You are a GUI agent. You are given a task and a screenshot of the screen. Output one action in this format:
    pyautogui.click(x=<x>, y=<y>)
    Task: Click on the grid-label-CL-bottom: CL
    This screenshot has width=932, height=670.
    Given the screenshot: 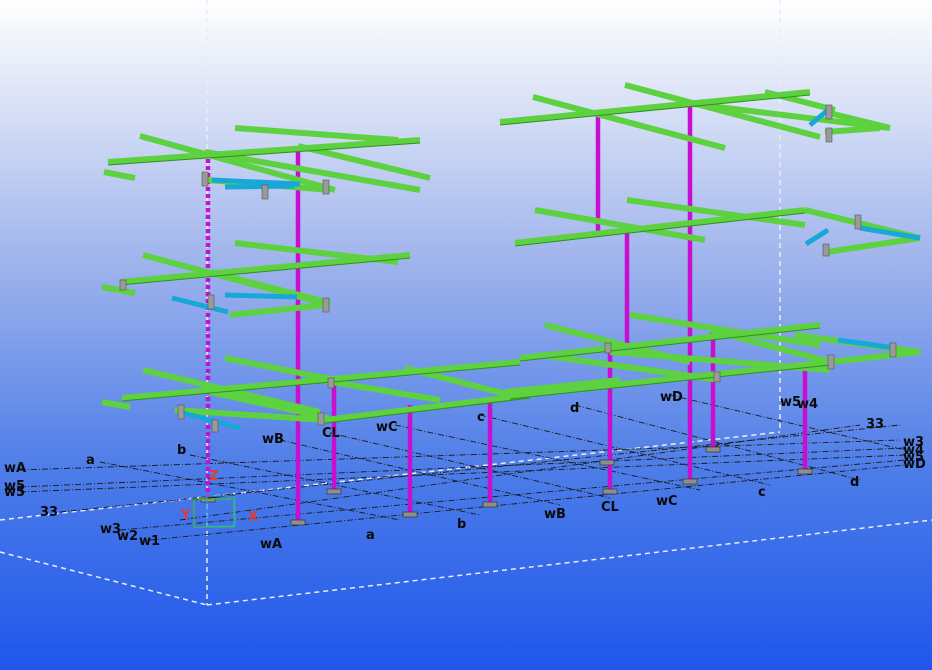 What is the action you would take?
    pyautogui.click(x=610, y=507)
    